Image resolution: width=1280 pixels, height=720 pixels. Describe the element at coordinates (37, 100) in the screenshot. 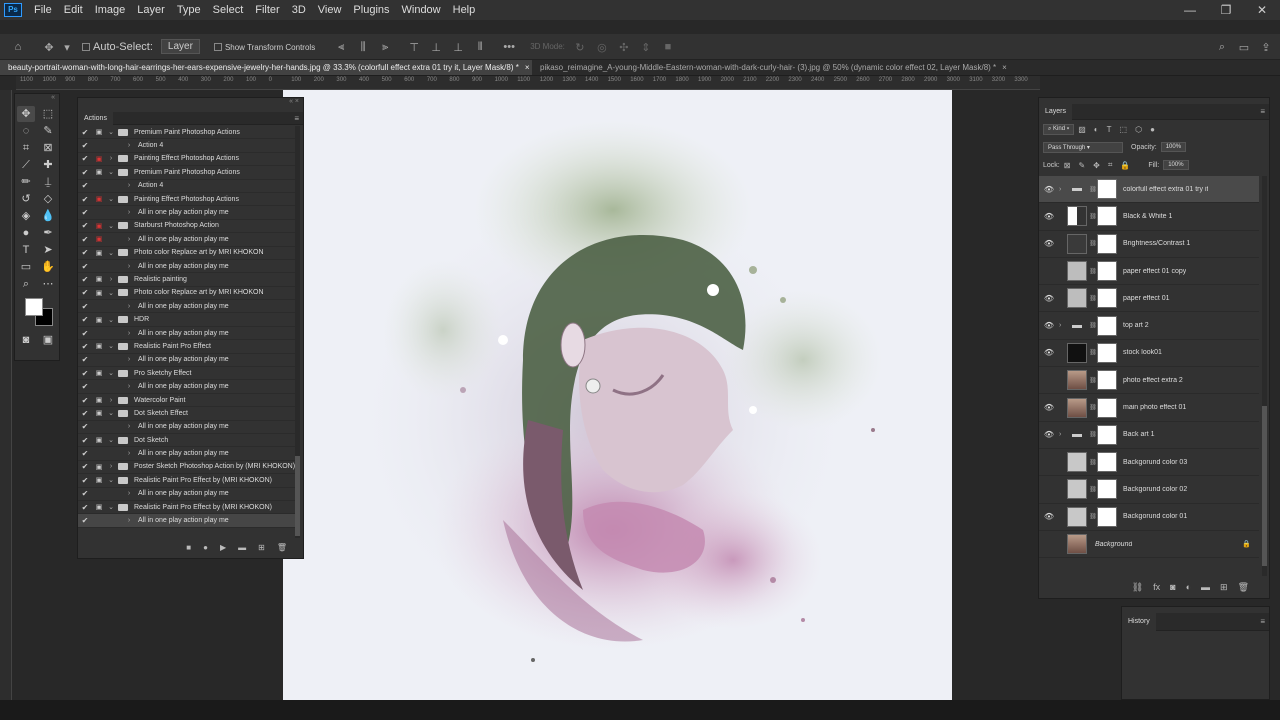

I see `collapse-icon: «` at that location.